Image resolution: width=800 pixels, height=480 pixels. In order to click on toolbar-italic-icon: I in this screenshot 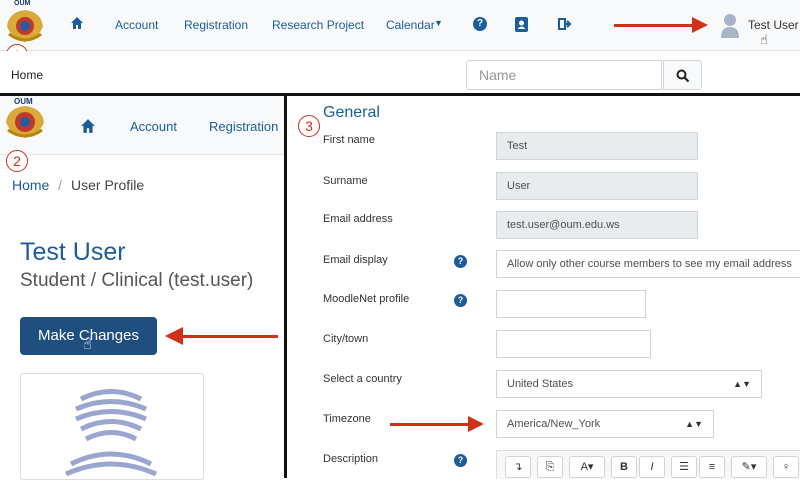, I will do `click(652, 467)`.